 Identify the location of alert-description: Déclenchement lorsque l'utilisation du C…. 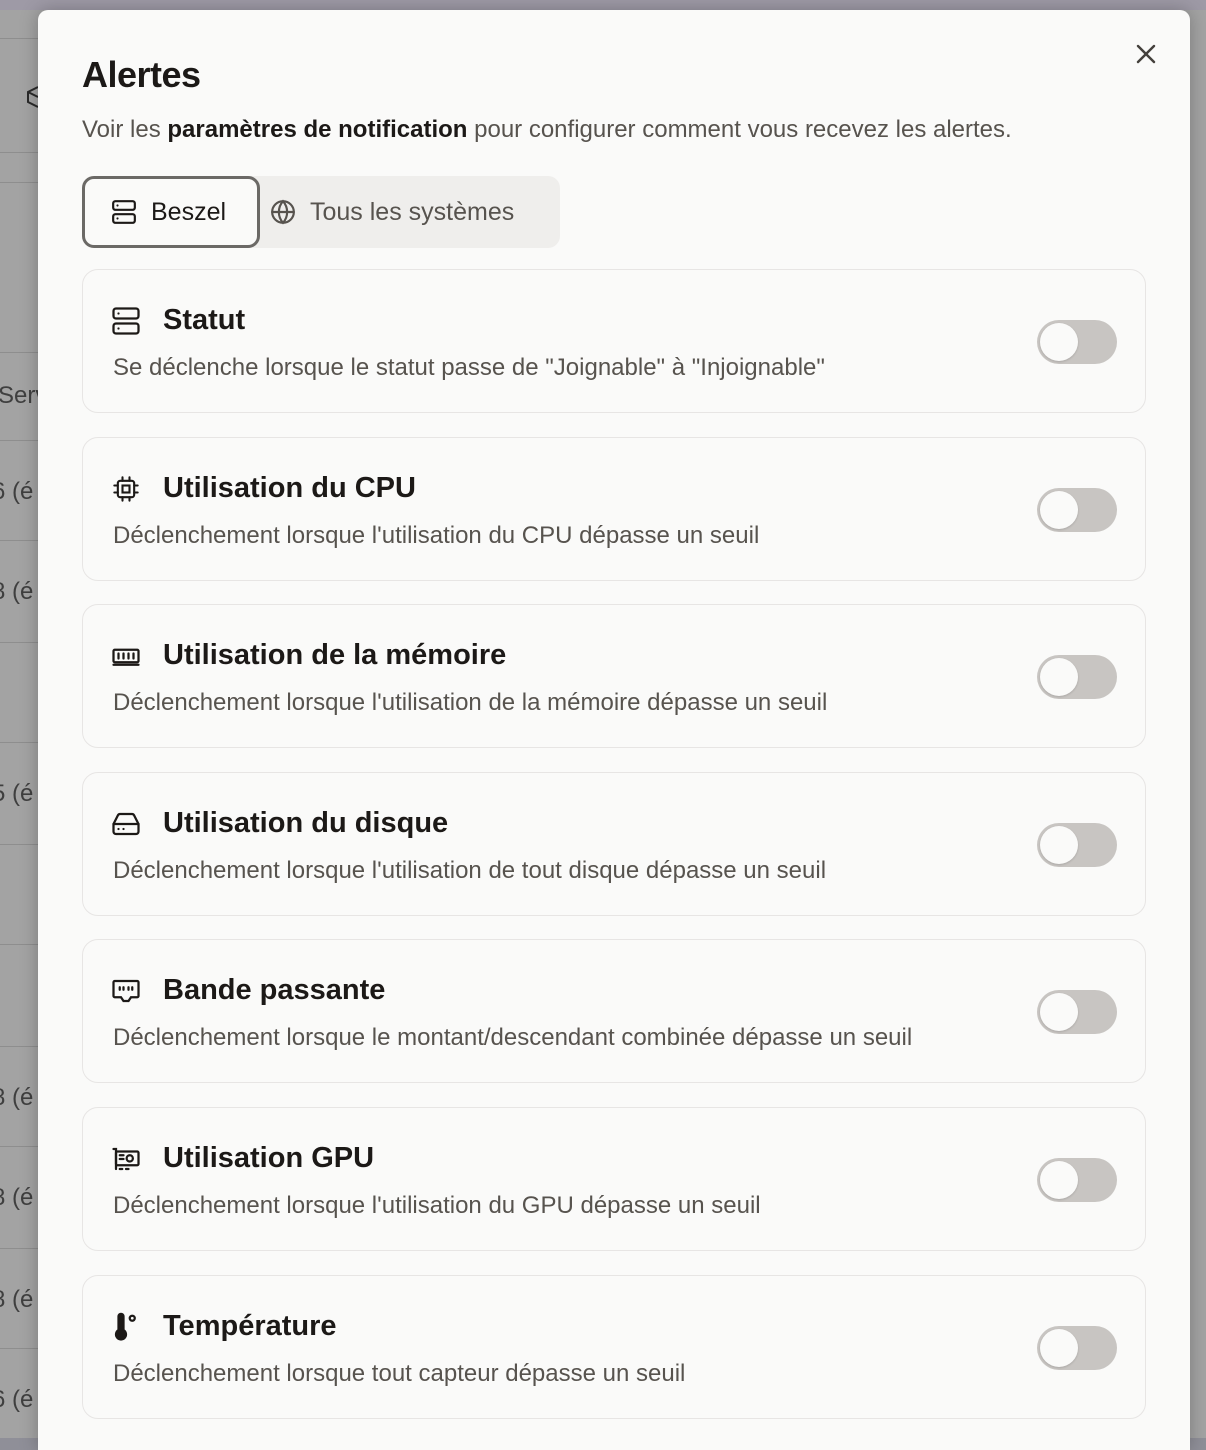
(436, 535).